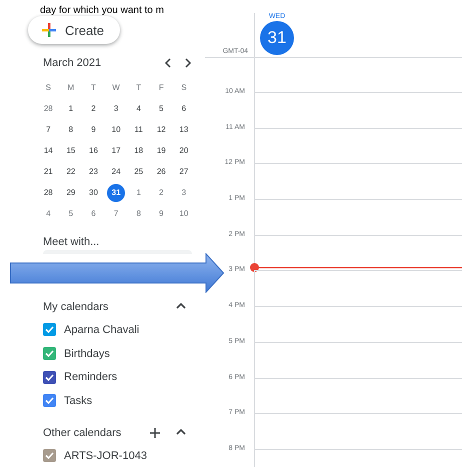  What do you see at coordinates (116, 151) in the screenshot?
I see `day-number: 17` at bounding box center [116, 151].